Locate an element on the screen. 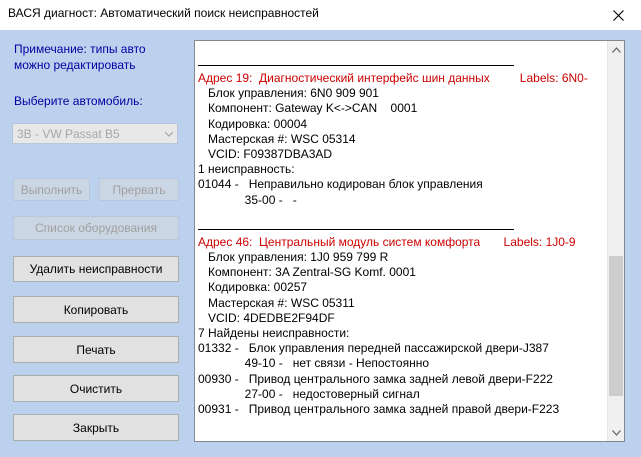  vehicle-select-label: Выберите автомобиль: is located at coordinates (78, 101).